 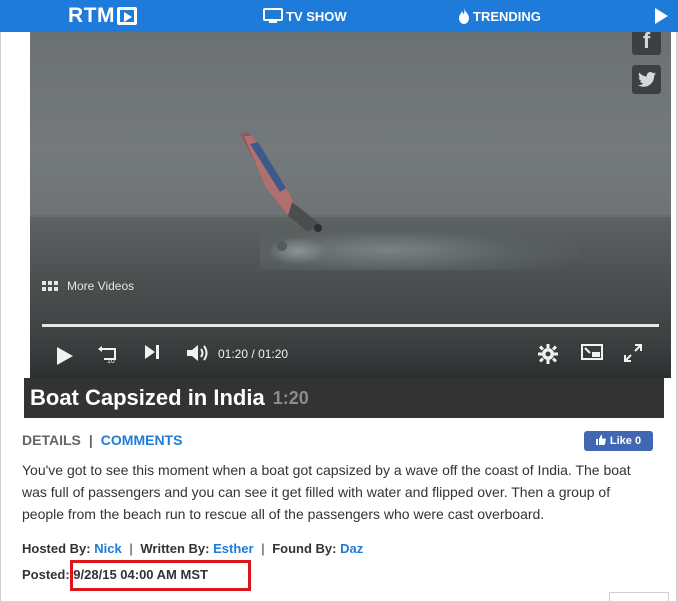 What do you see at coordinates (56, 548) in the screenshot?
I see `hosted-by-label: Hosted By:` at bounding box center [56, 548].